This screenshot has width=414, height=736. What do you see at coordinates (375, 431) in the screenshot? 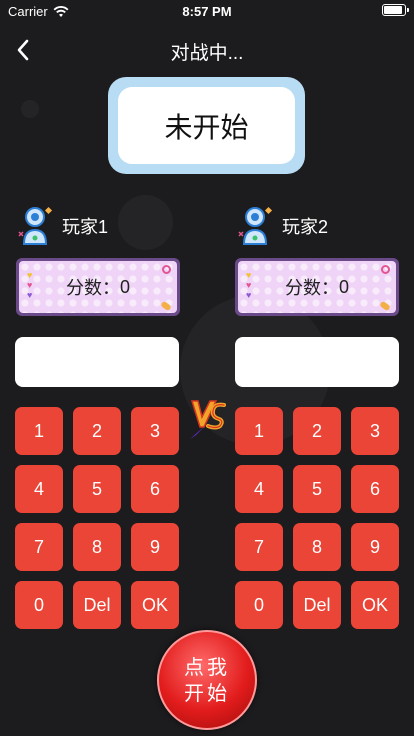
I see `player2-key-3: 3` at bounding box center [375, 431].